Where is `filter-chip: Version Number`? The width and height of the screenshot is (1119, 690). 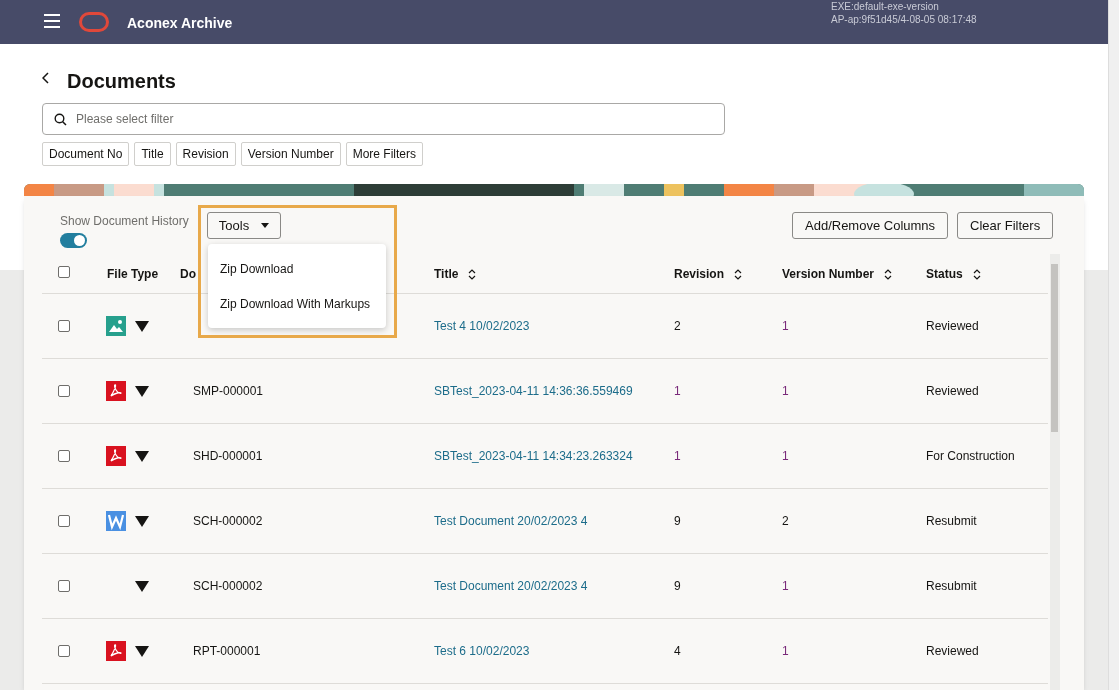
filter-chip: Version Number is located at coordinates (290, 154).